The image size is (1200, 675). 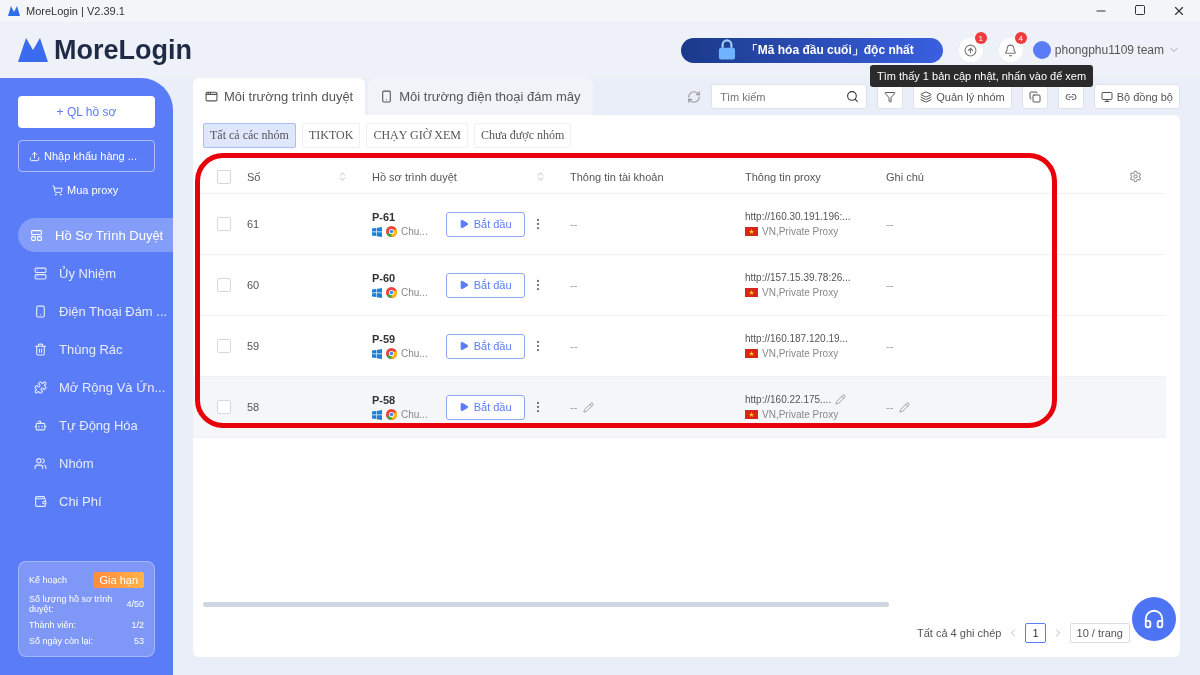 What do you see at coordinates (33, 50) in the screenshot?
I see `logo-icon` at bounding box center [33, 50].